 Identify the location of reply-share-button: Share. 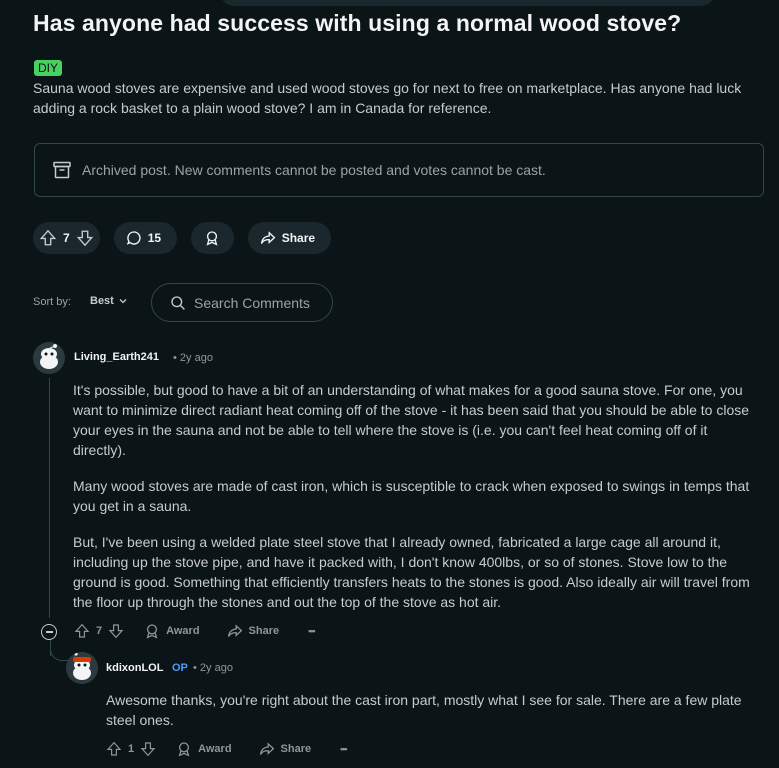
(285, 749).